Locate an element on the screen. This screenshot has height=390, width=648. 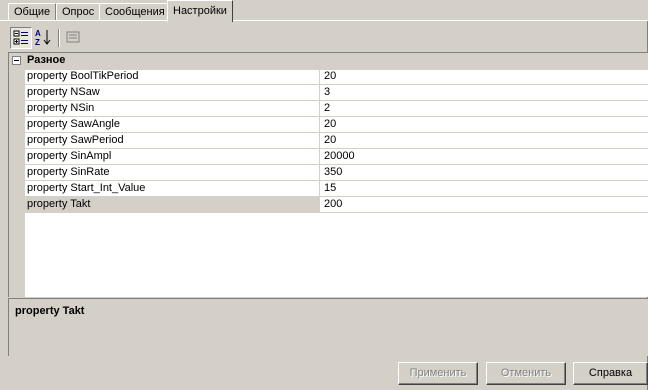
property-row: property NSin 2 is located at coordinates (336, 109).